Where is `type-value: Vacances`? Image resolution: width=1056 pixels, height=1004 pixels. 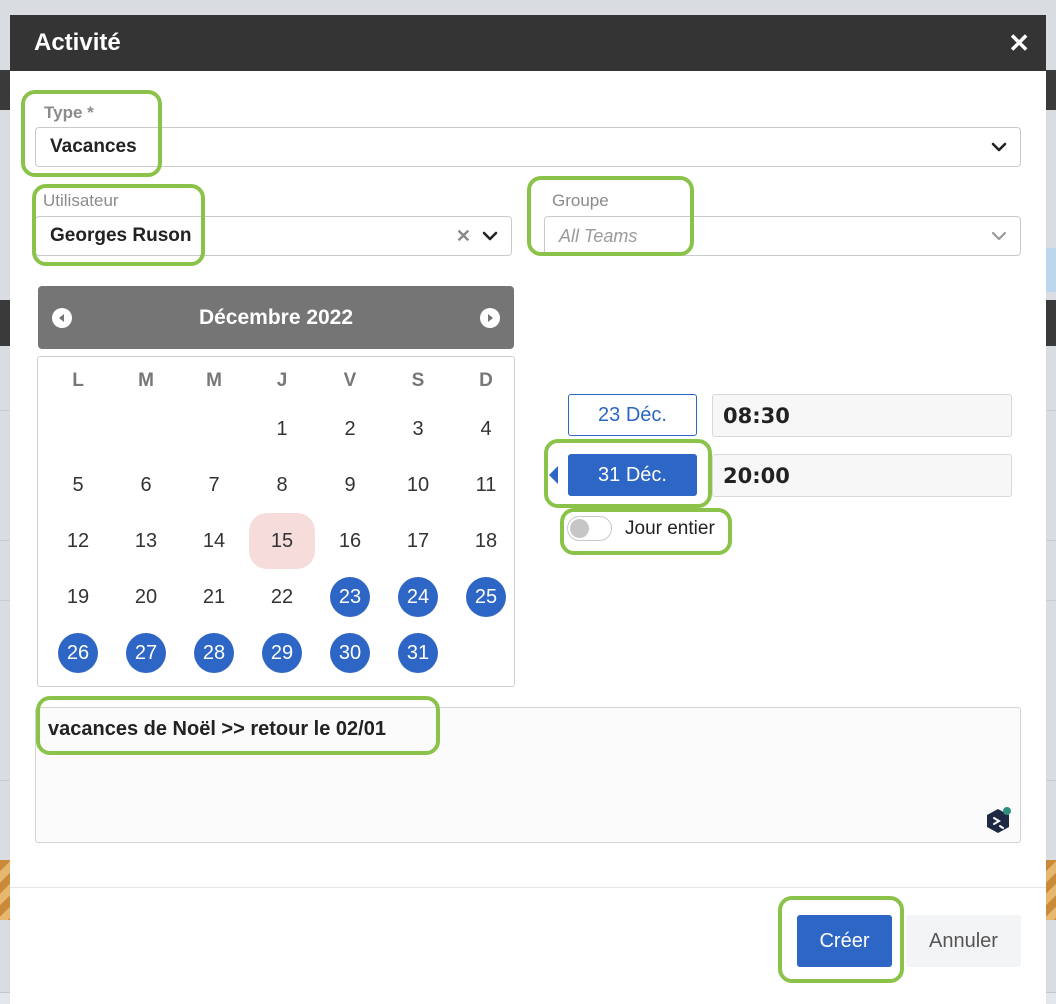
type-value: Vacances is located at coordinates (93, 146).